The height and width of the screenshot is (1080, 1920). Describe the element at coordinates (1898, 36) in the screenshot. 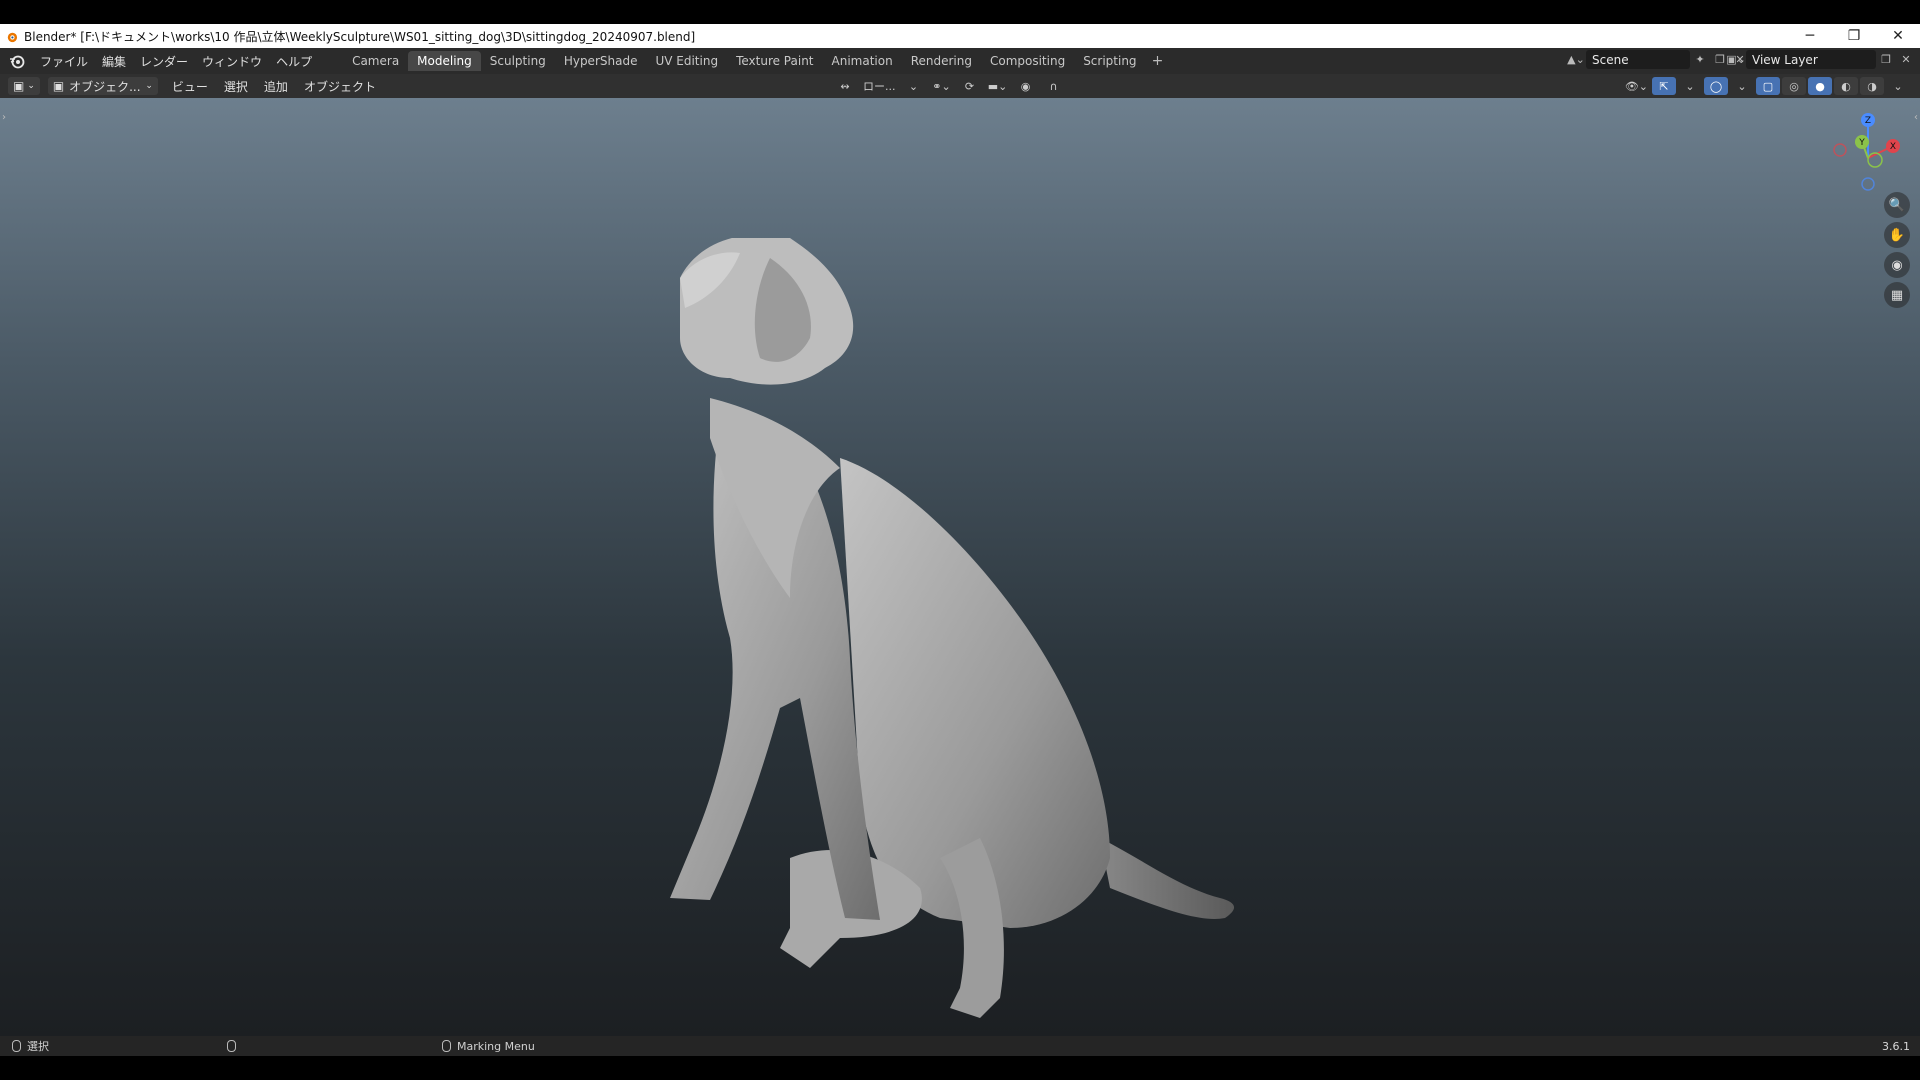

I see `close-button: ✕` at that location.